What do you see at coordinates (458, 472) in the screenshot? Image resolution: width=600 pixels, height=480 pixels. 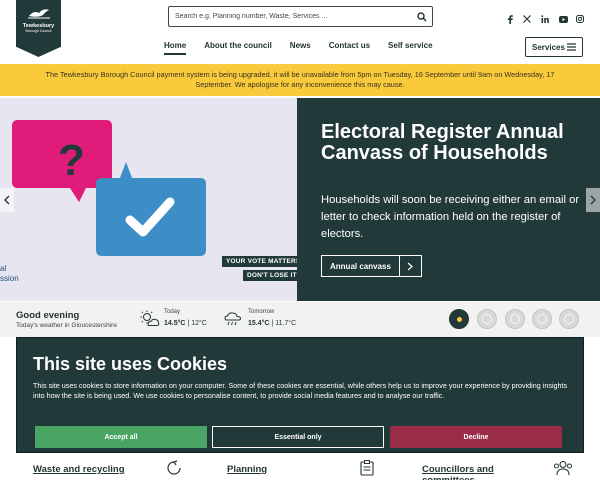 I see `card-title: Councillors and committees` at bounding box center [458, 472].